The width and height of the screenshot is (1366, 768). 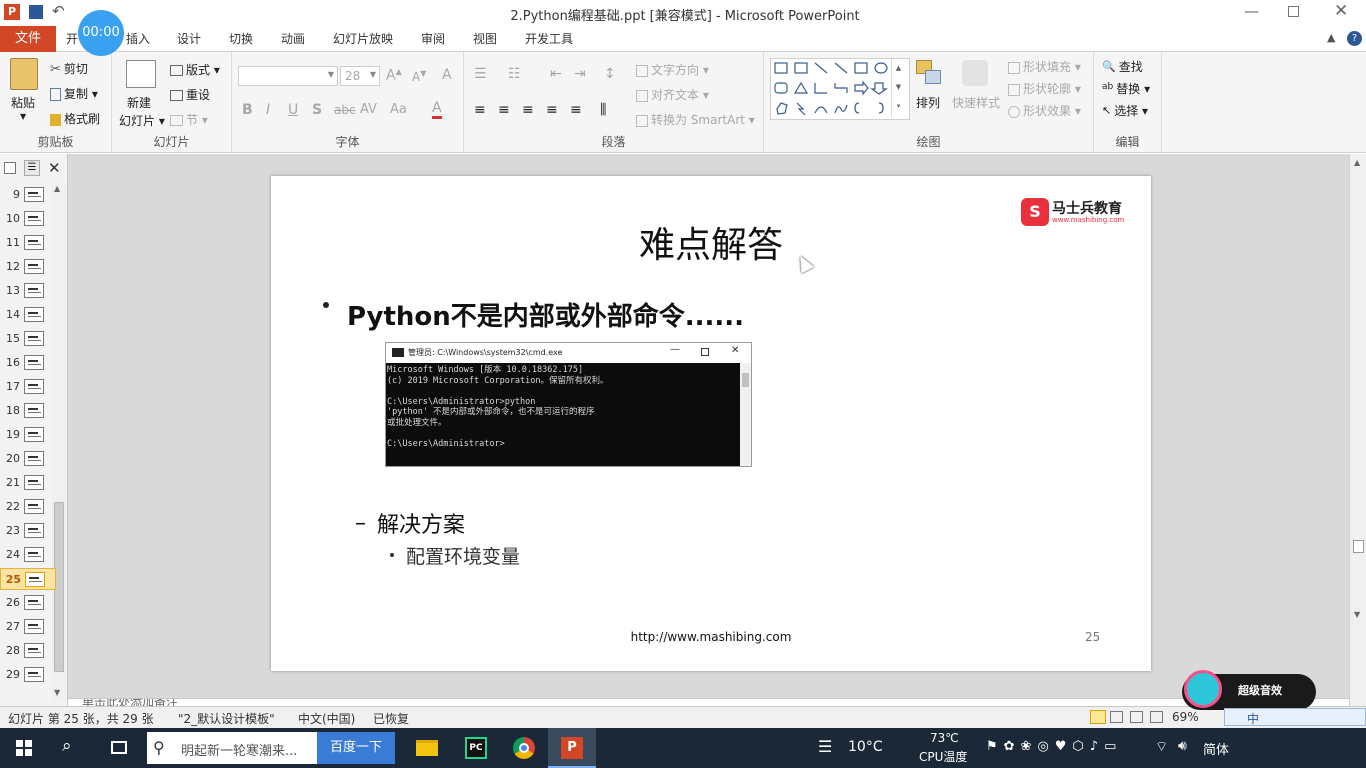 I want to click on thumbnail-slide: 29, so click(x=28, y=675).